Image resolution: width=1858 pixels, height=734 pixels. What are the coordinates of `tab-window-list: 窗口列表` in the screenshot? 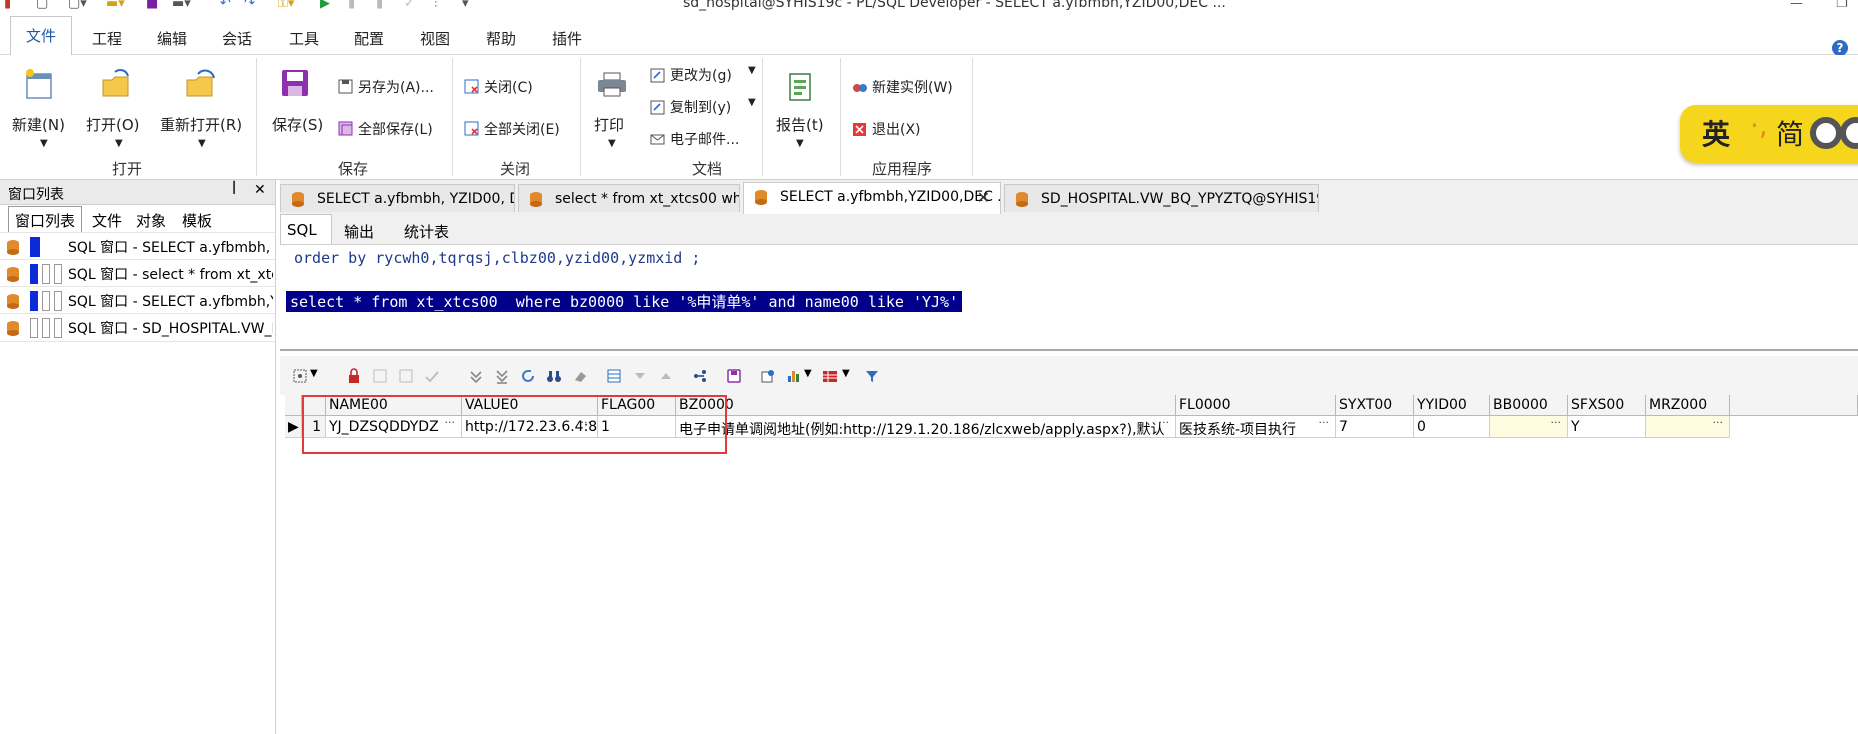 It's located at (45, 219).